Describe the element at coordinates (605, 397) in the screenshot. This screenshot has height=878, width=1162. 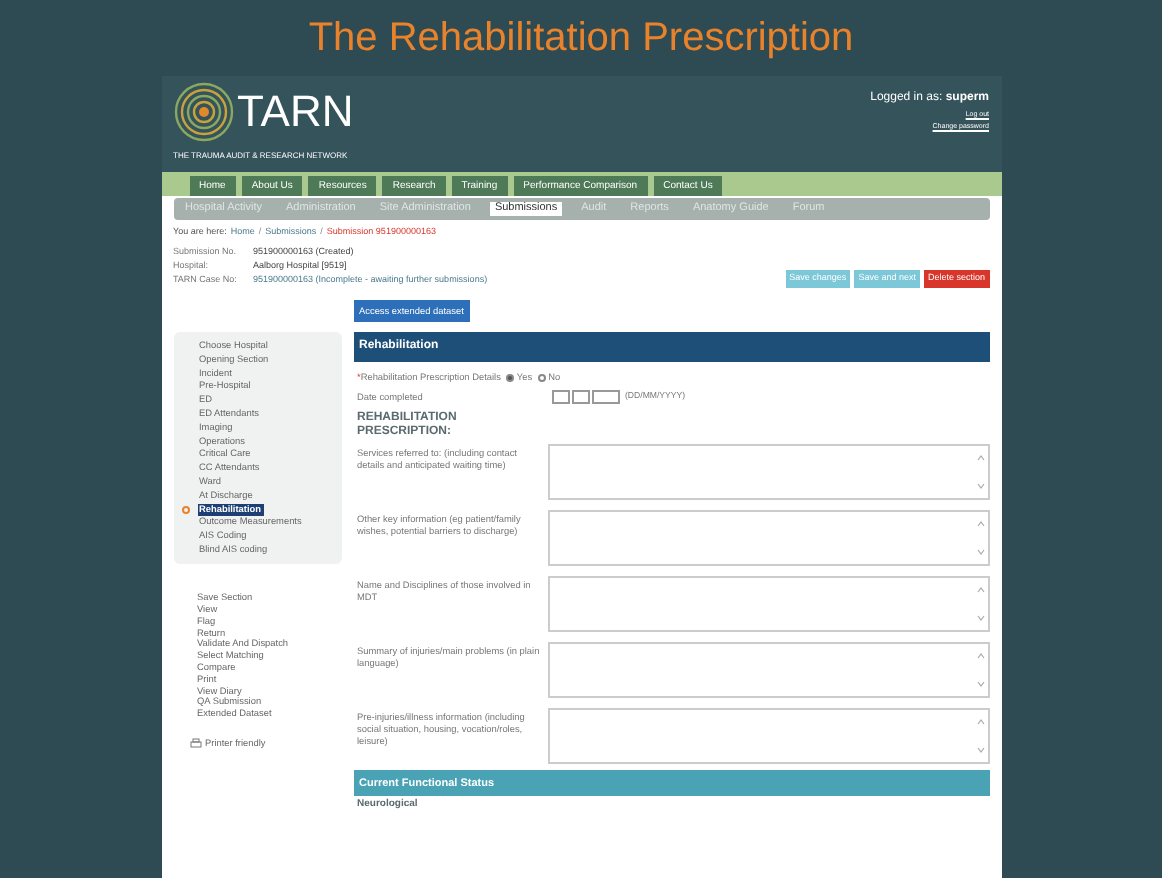
I see `year-field` at that location.